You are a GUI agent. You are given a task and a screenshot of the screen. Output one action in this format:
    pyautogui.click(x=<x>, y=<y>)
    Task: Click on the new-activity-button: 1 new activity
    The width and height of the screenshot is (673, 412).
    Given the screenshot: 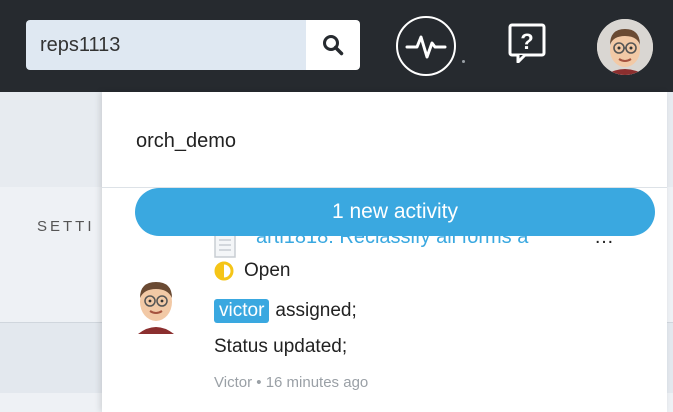 What is the action you would take?
    pyautogui.click(x=395, y=212)
    